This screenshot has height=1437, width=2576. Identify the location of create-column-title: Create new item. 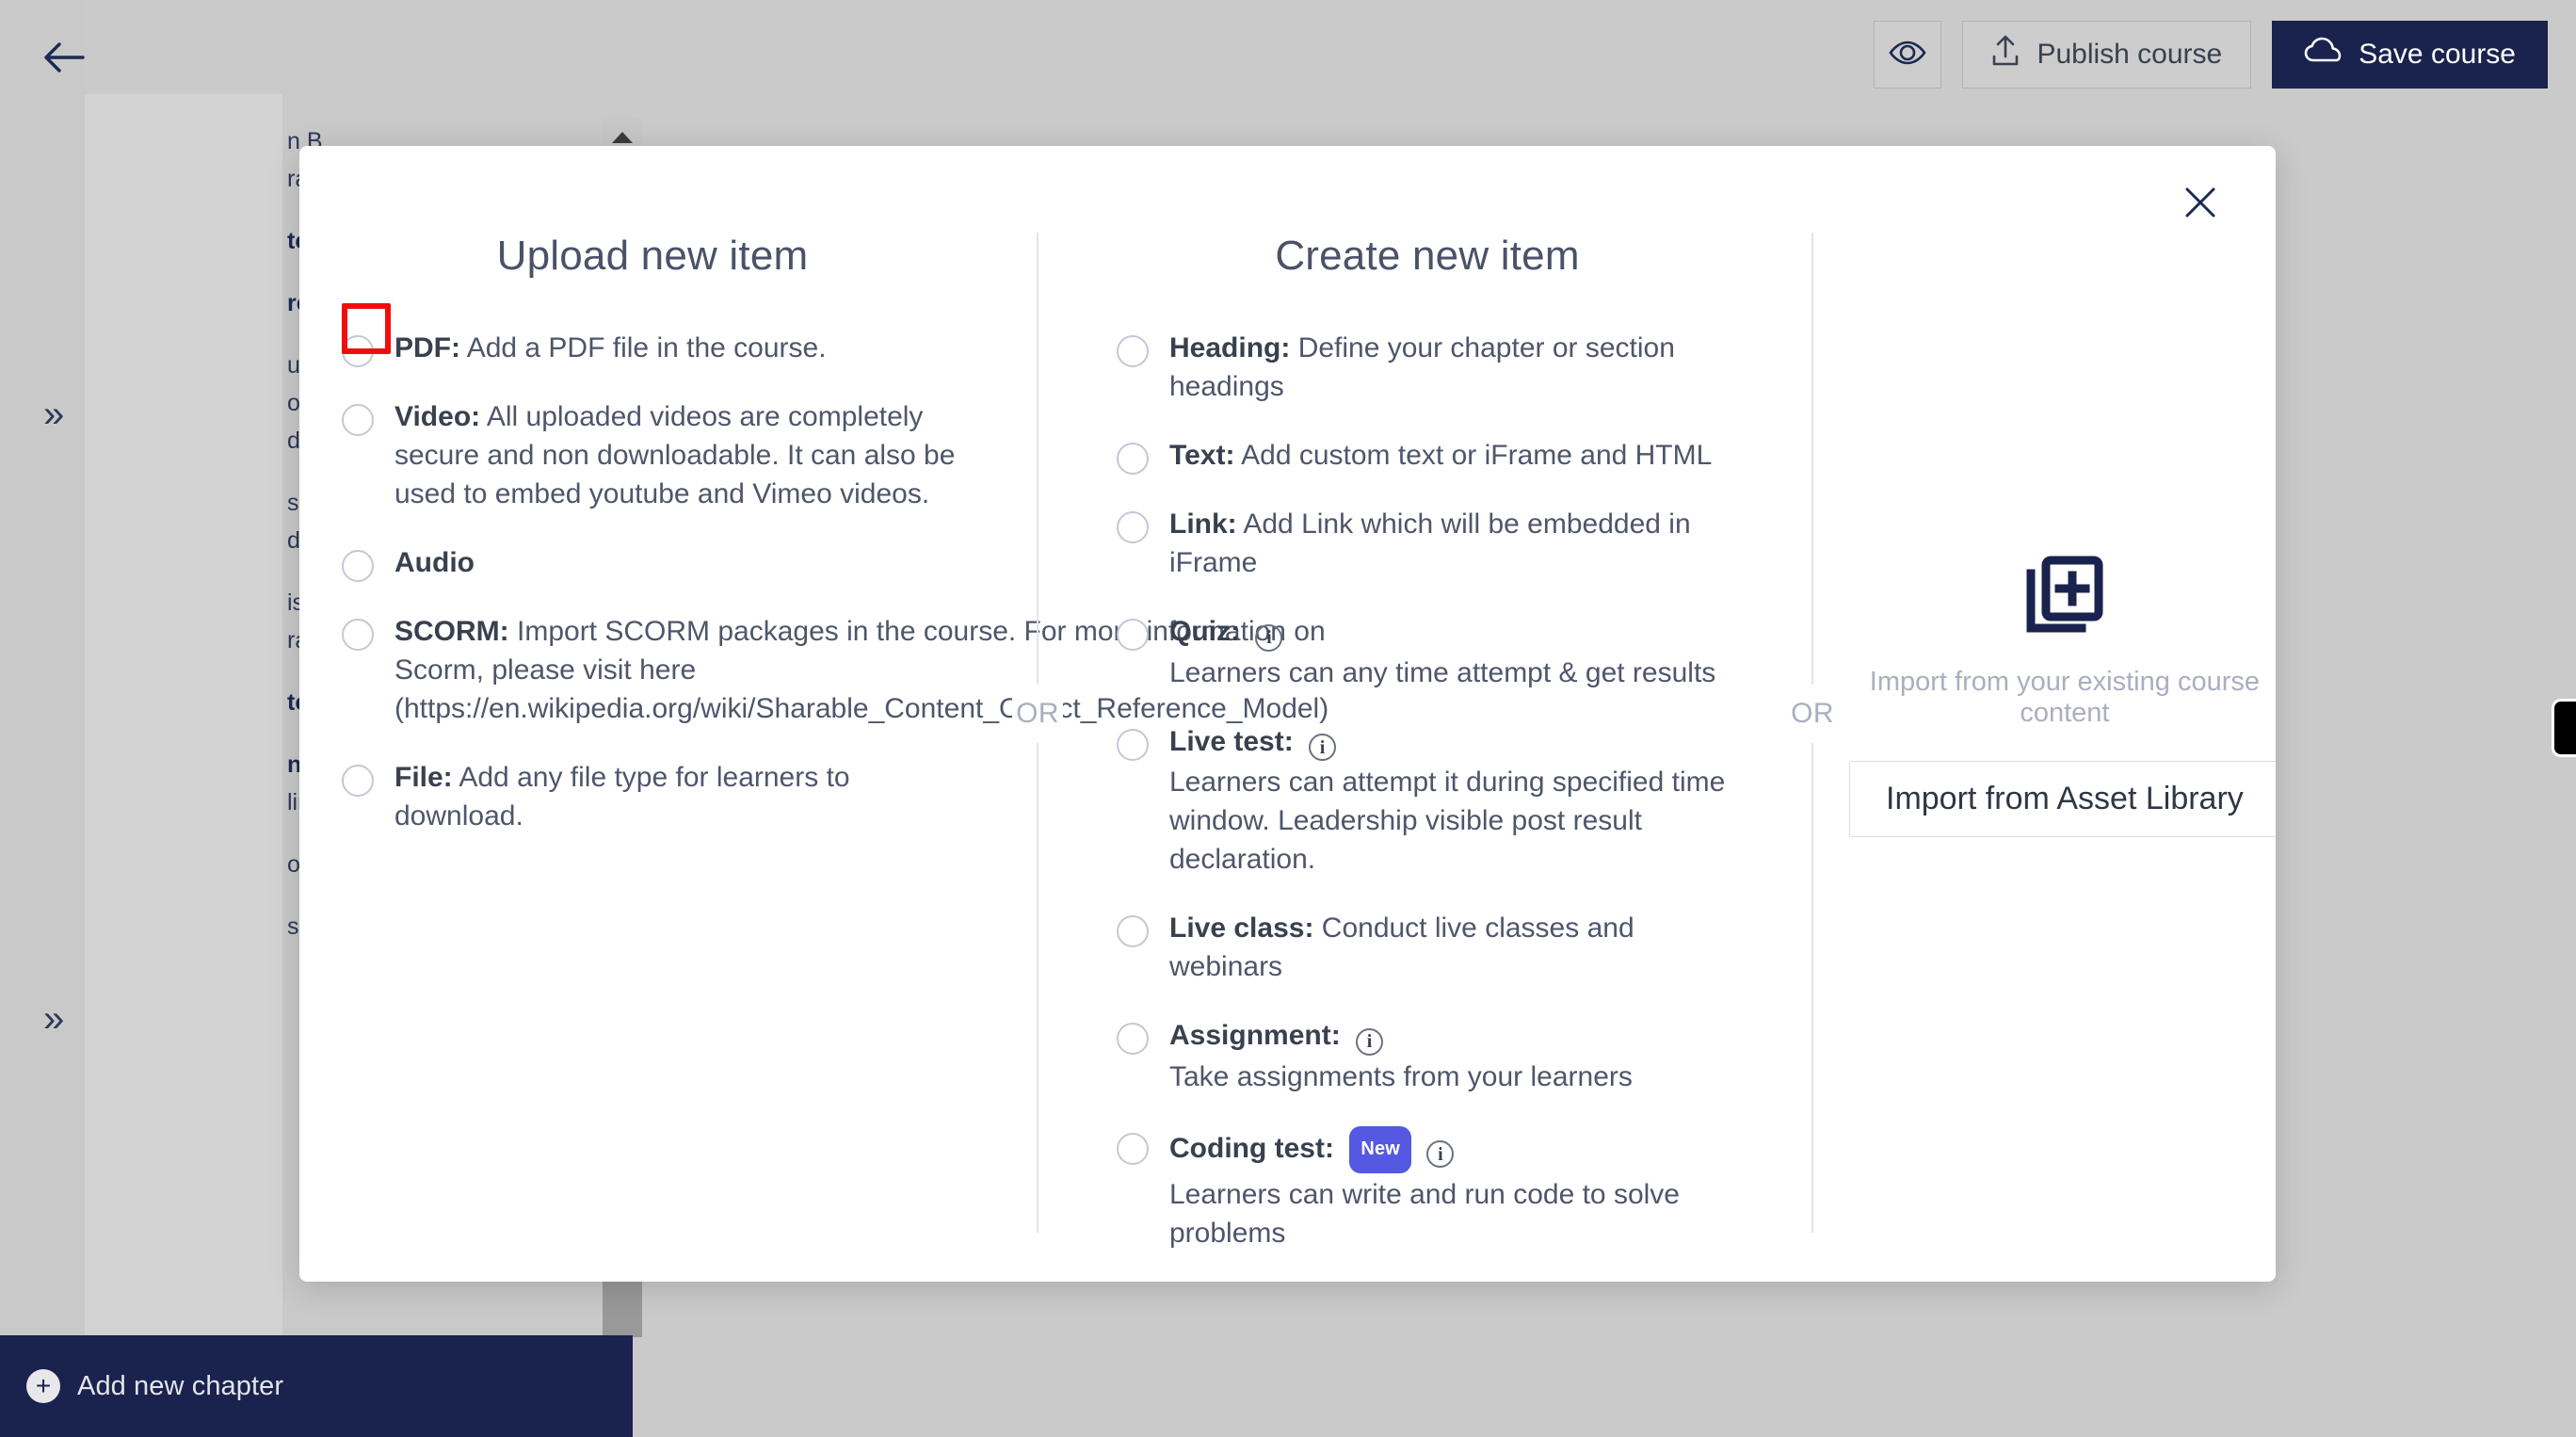
(1427, 256).